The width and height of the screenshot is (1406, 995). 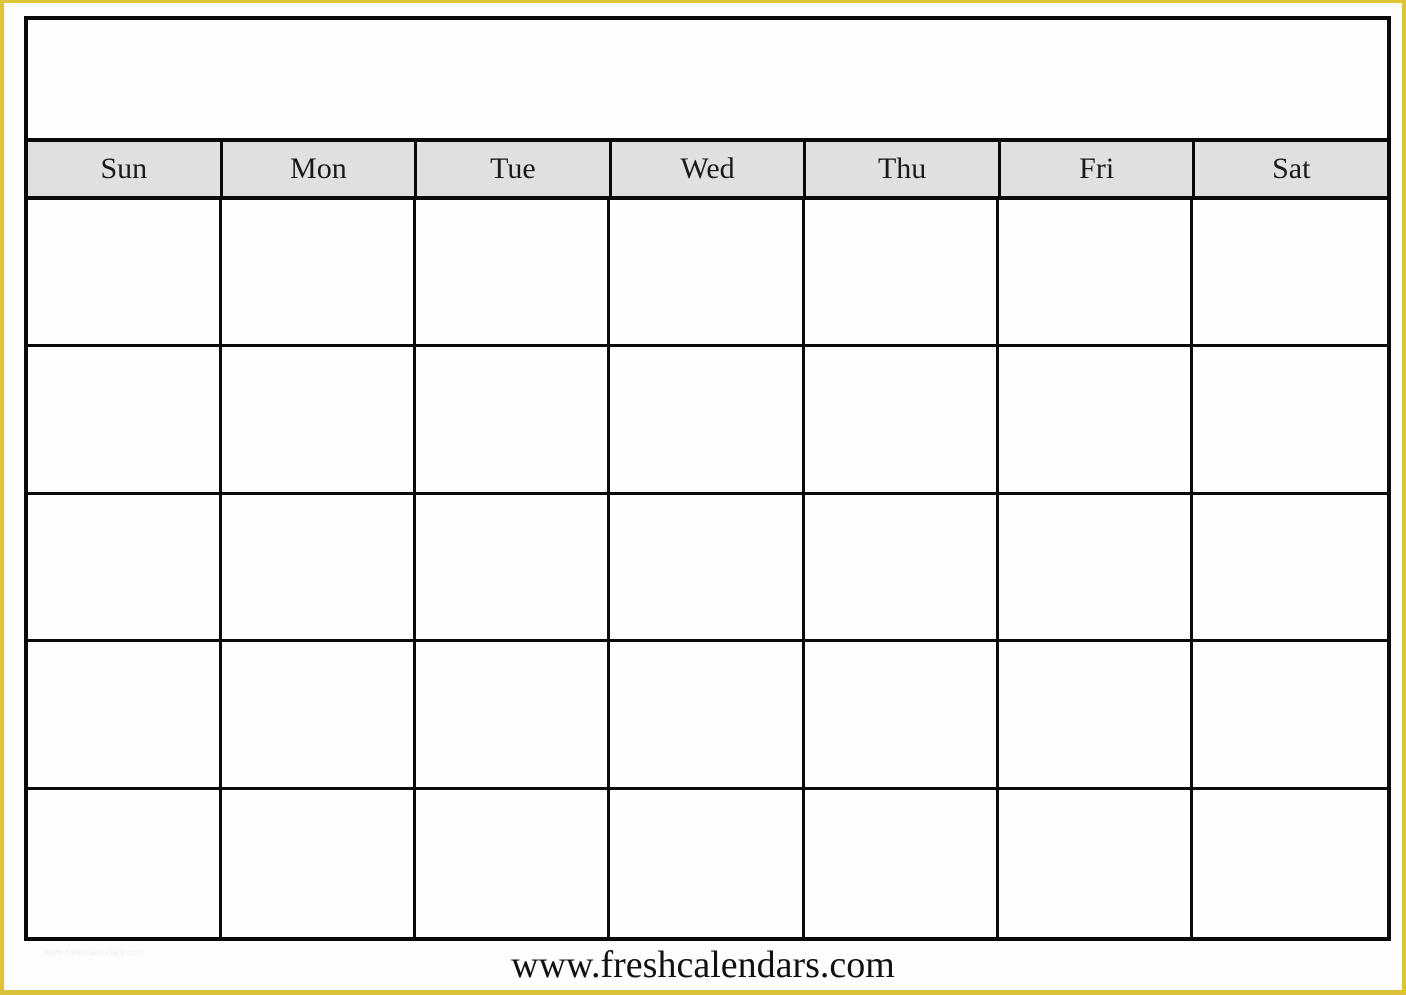 I want to click on weekday-header-thu: Thu, so click(x=903, y=169).